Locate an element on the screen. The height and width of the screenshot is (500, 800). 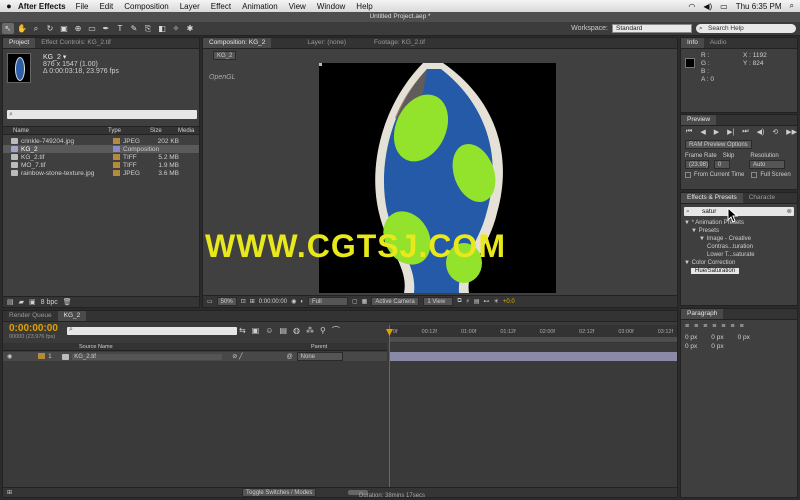
skip-select: 0 is located at coordinates (722, 164).